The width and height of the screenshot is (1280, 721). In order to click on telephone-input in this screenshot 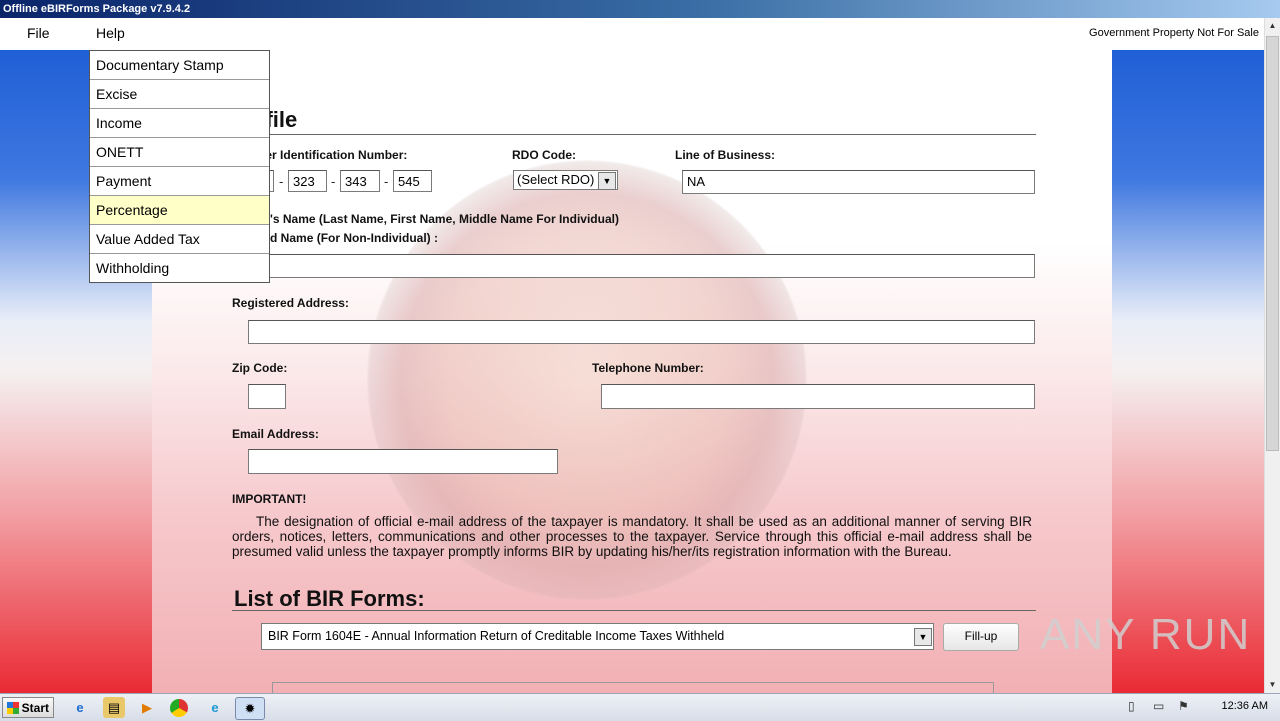, I will do `click(818, 396)`.